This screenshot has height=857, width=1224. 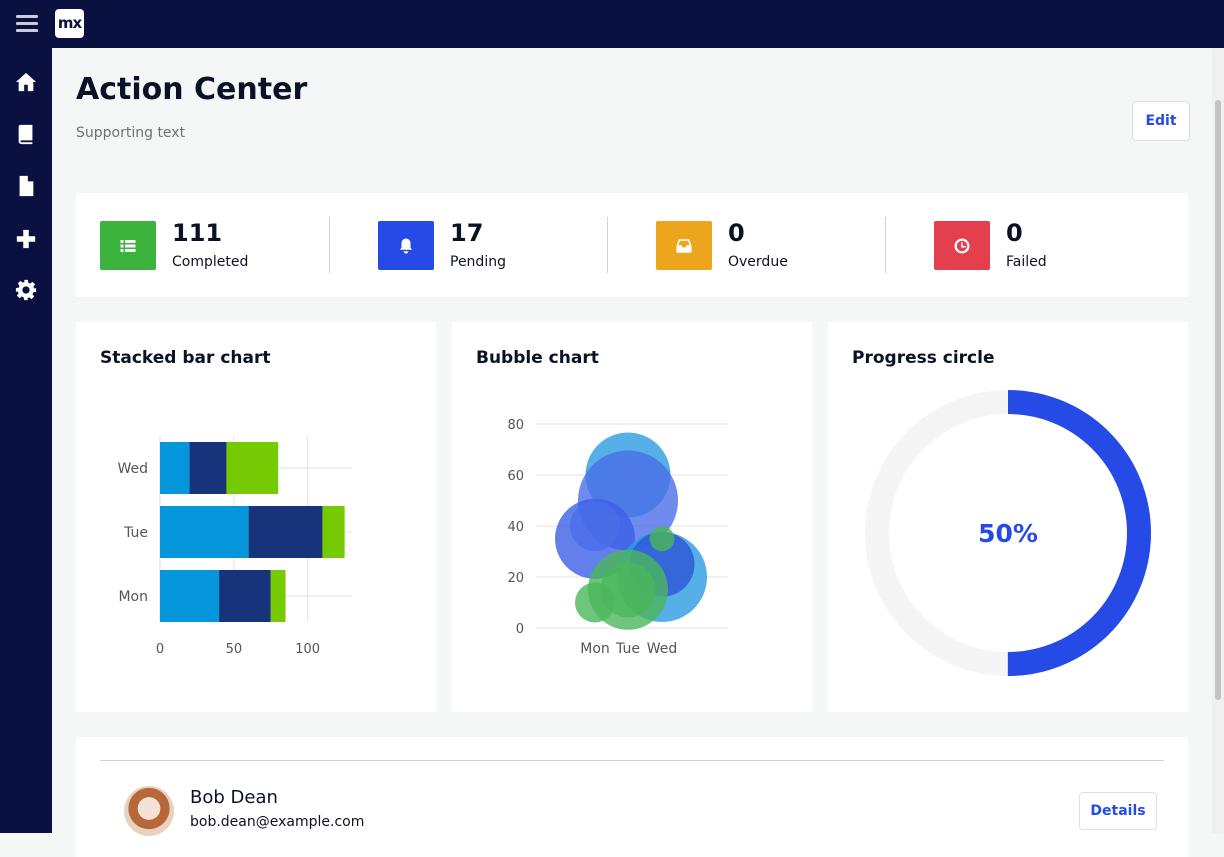 I want to click on stacked-bar-chart: 0 50 100 Mon Tue Wed, so click(x=234, y=546).